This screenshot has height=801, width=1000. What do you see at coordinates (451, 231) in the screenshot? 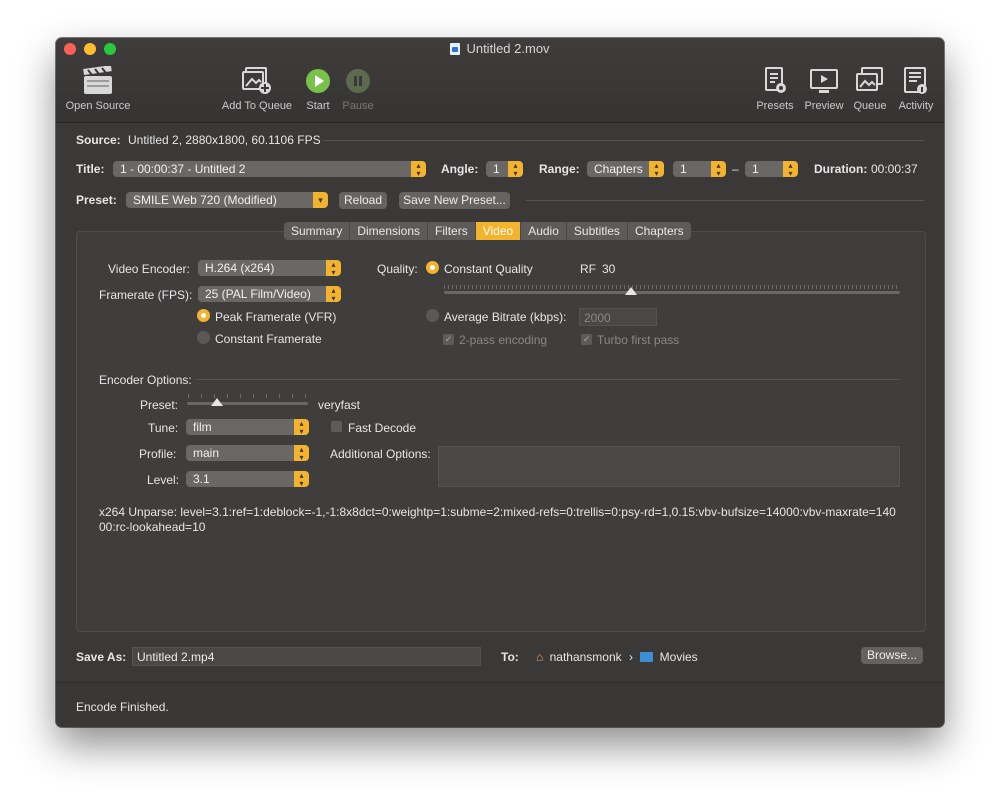
I see `tab-filters: Filters` at bounding box center [451, 231].